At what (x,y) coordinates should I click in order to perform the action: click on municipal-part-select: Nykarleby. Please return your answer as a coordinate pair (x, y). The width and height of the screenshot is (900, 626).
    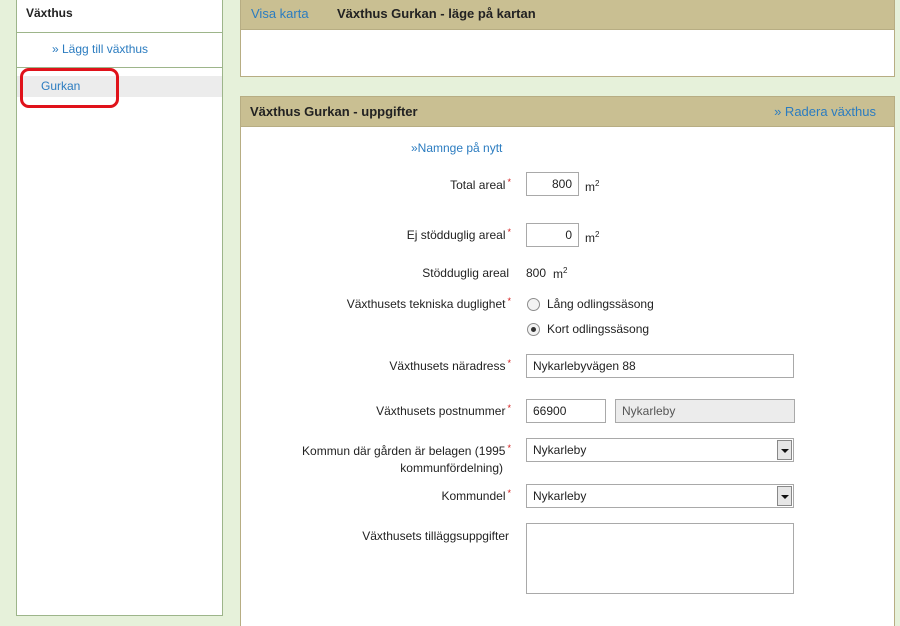
    Looking at the image, I should click on (660, 496).